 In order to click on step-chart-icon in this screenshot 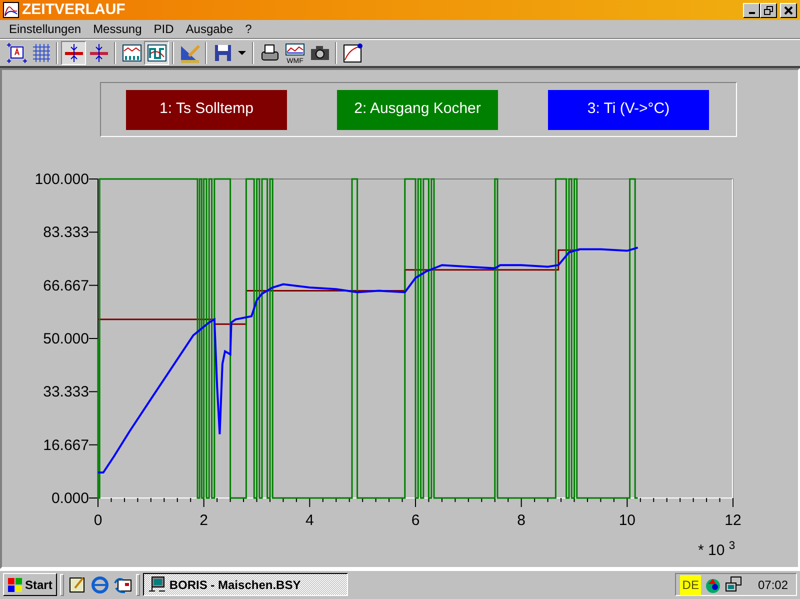, I will do `click(157, 53)`.